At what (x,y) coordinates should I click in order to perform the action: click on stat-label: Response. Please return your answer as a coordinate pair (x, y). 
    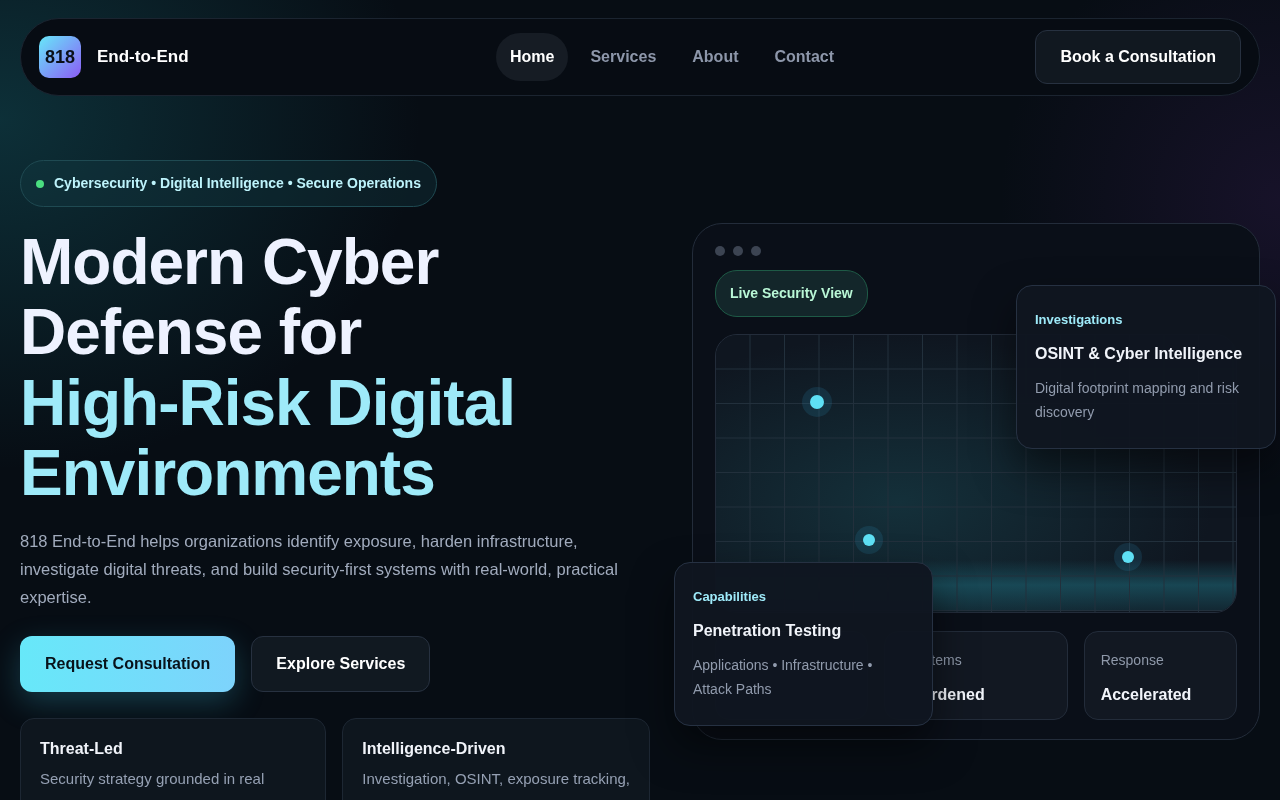
    Looking at the image, I should click on (1132, 660).